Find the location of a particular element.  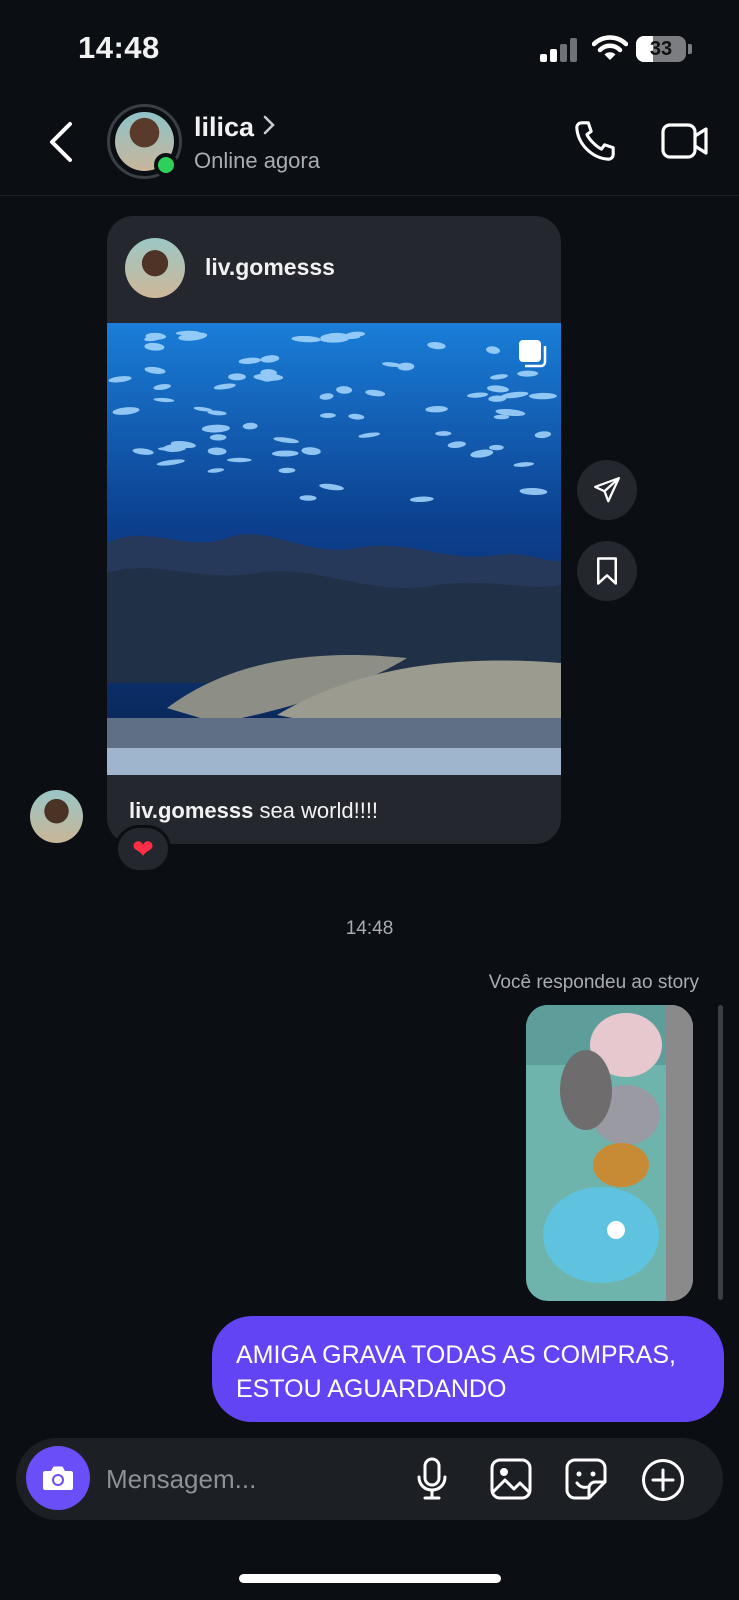

add-icon is located at coordinates (663, 1480).